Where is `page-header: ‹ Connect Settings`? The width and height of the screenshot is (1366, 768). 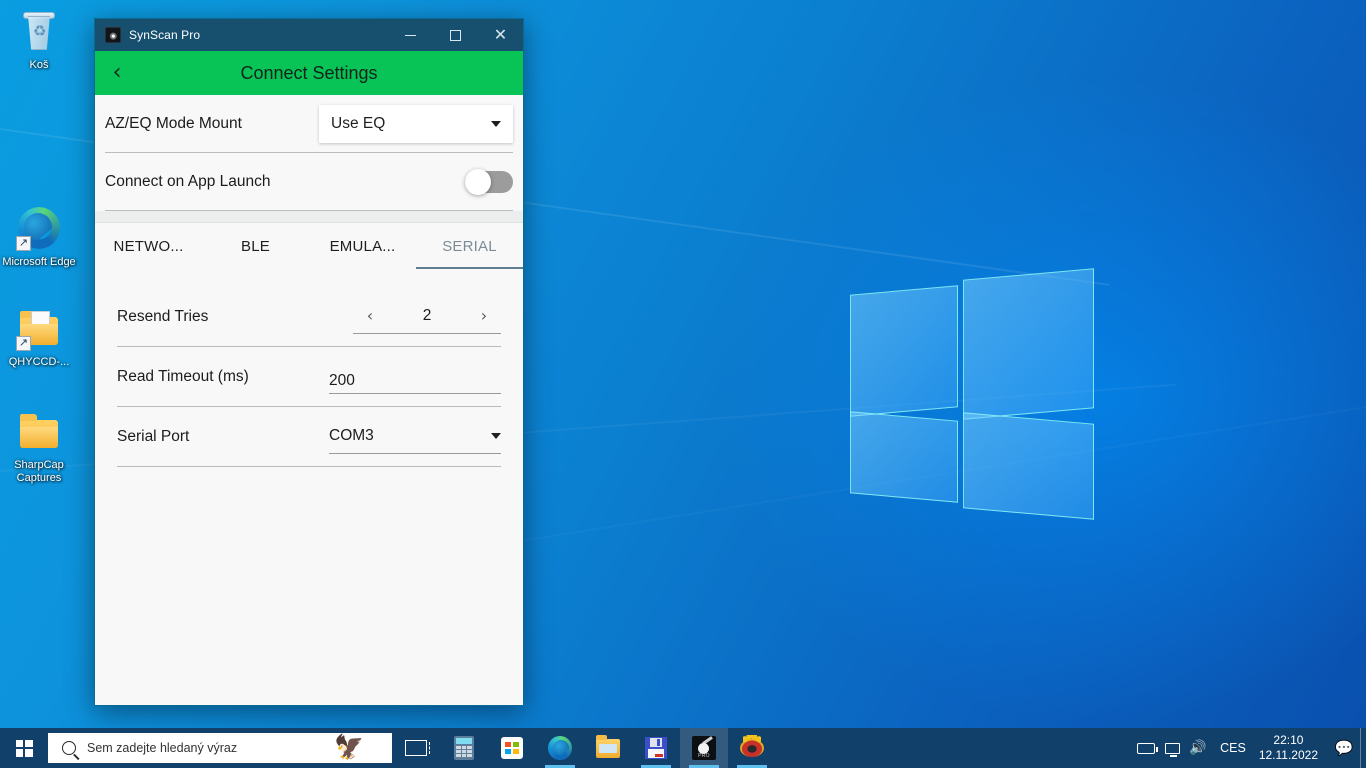 page-header: ‹ Connect Settings is located at coordinates (309, 73).